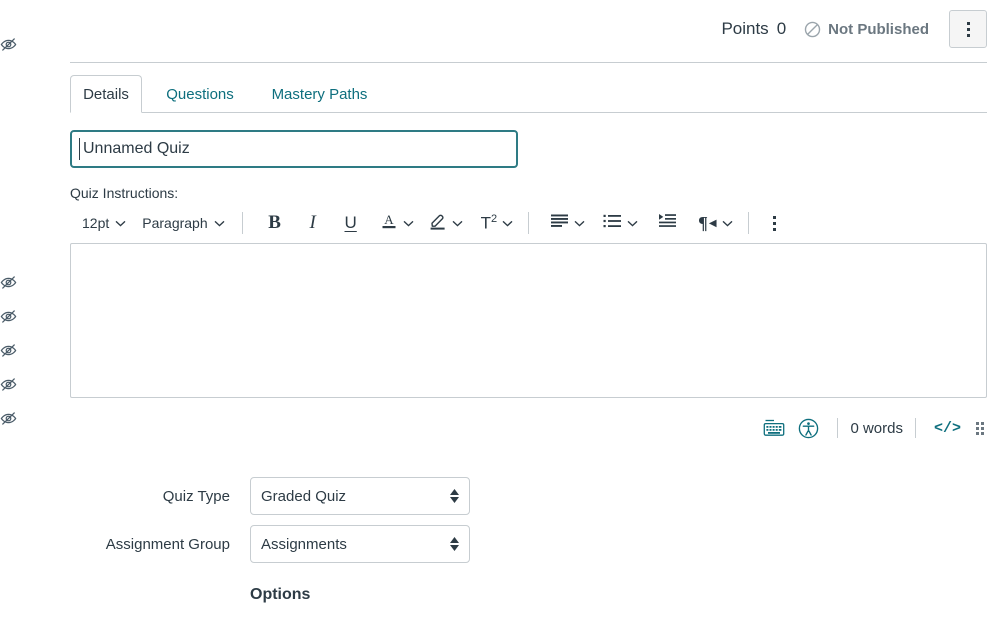 The height and width of the screenshot is (618, 999). What do you see at coordinates (528, 423) in the screenshot?
I see `rce-status-bar: 0 words </>` at bounding box center [528, 423].